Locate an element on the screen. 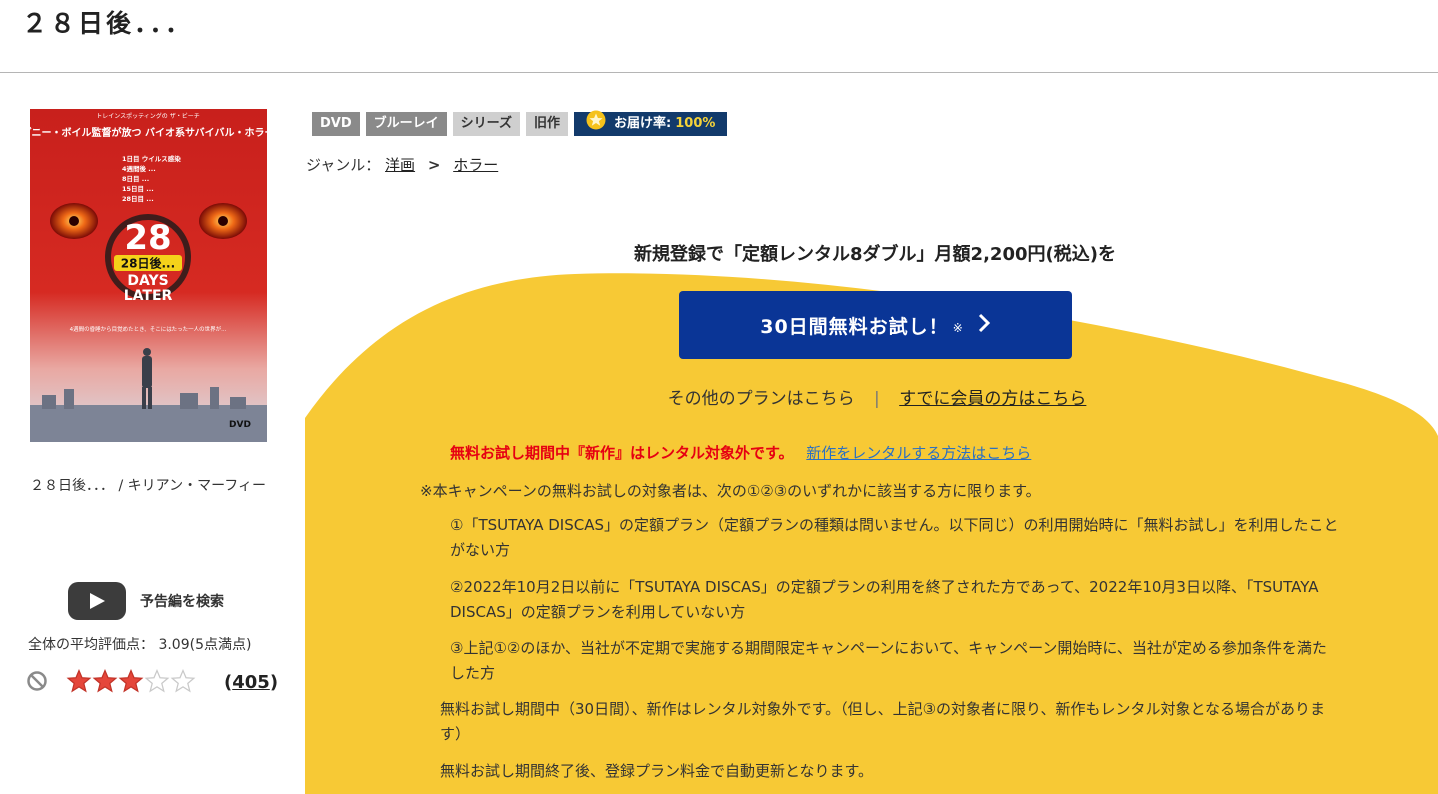 Image resolution: width=1438 pixels, height=794 pixels. rating-row: (405) is located at coordinates (152, 683).